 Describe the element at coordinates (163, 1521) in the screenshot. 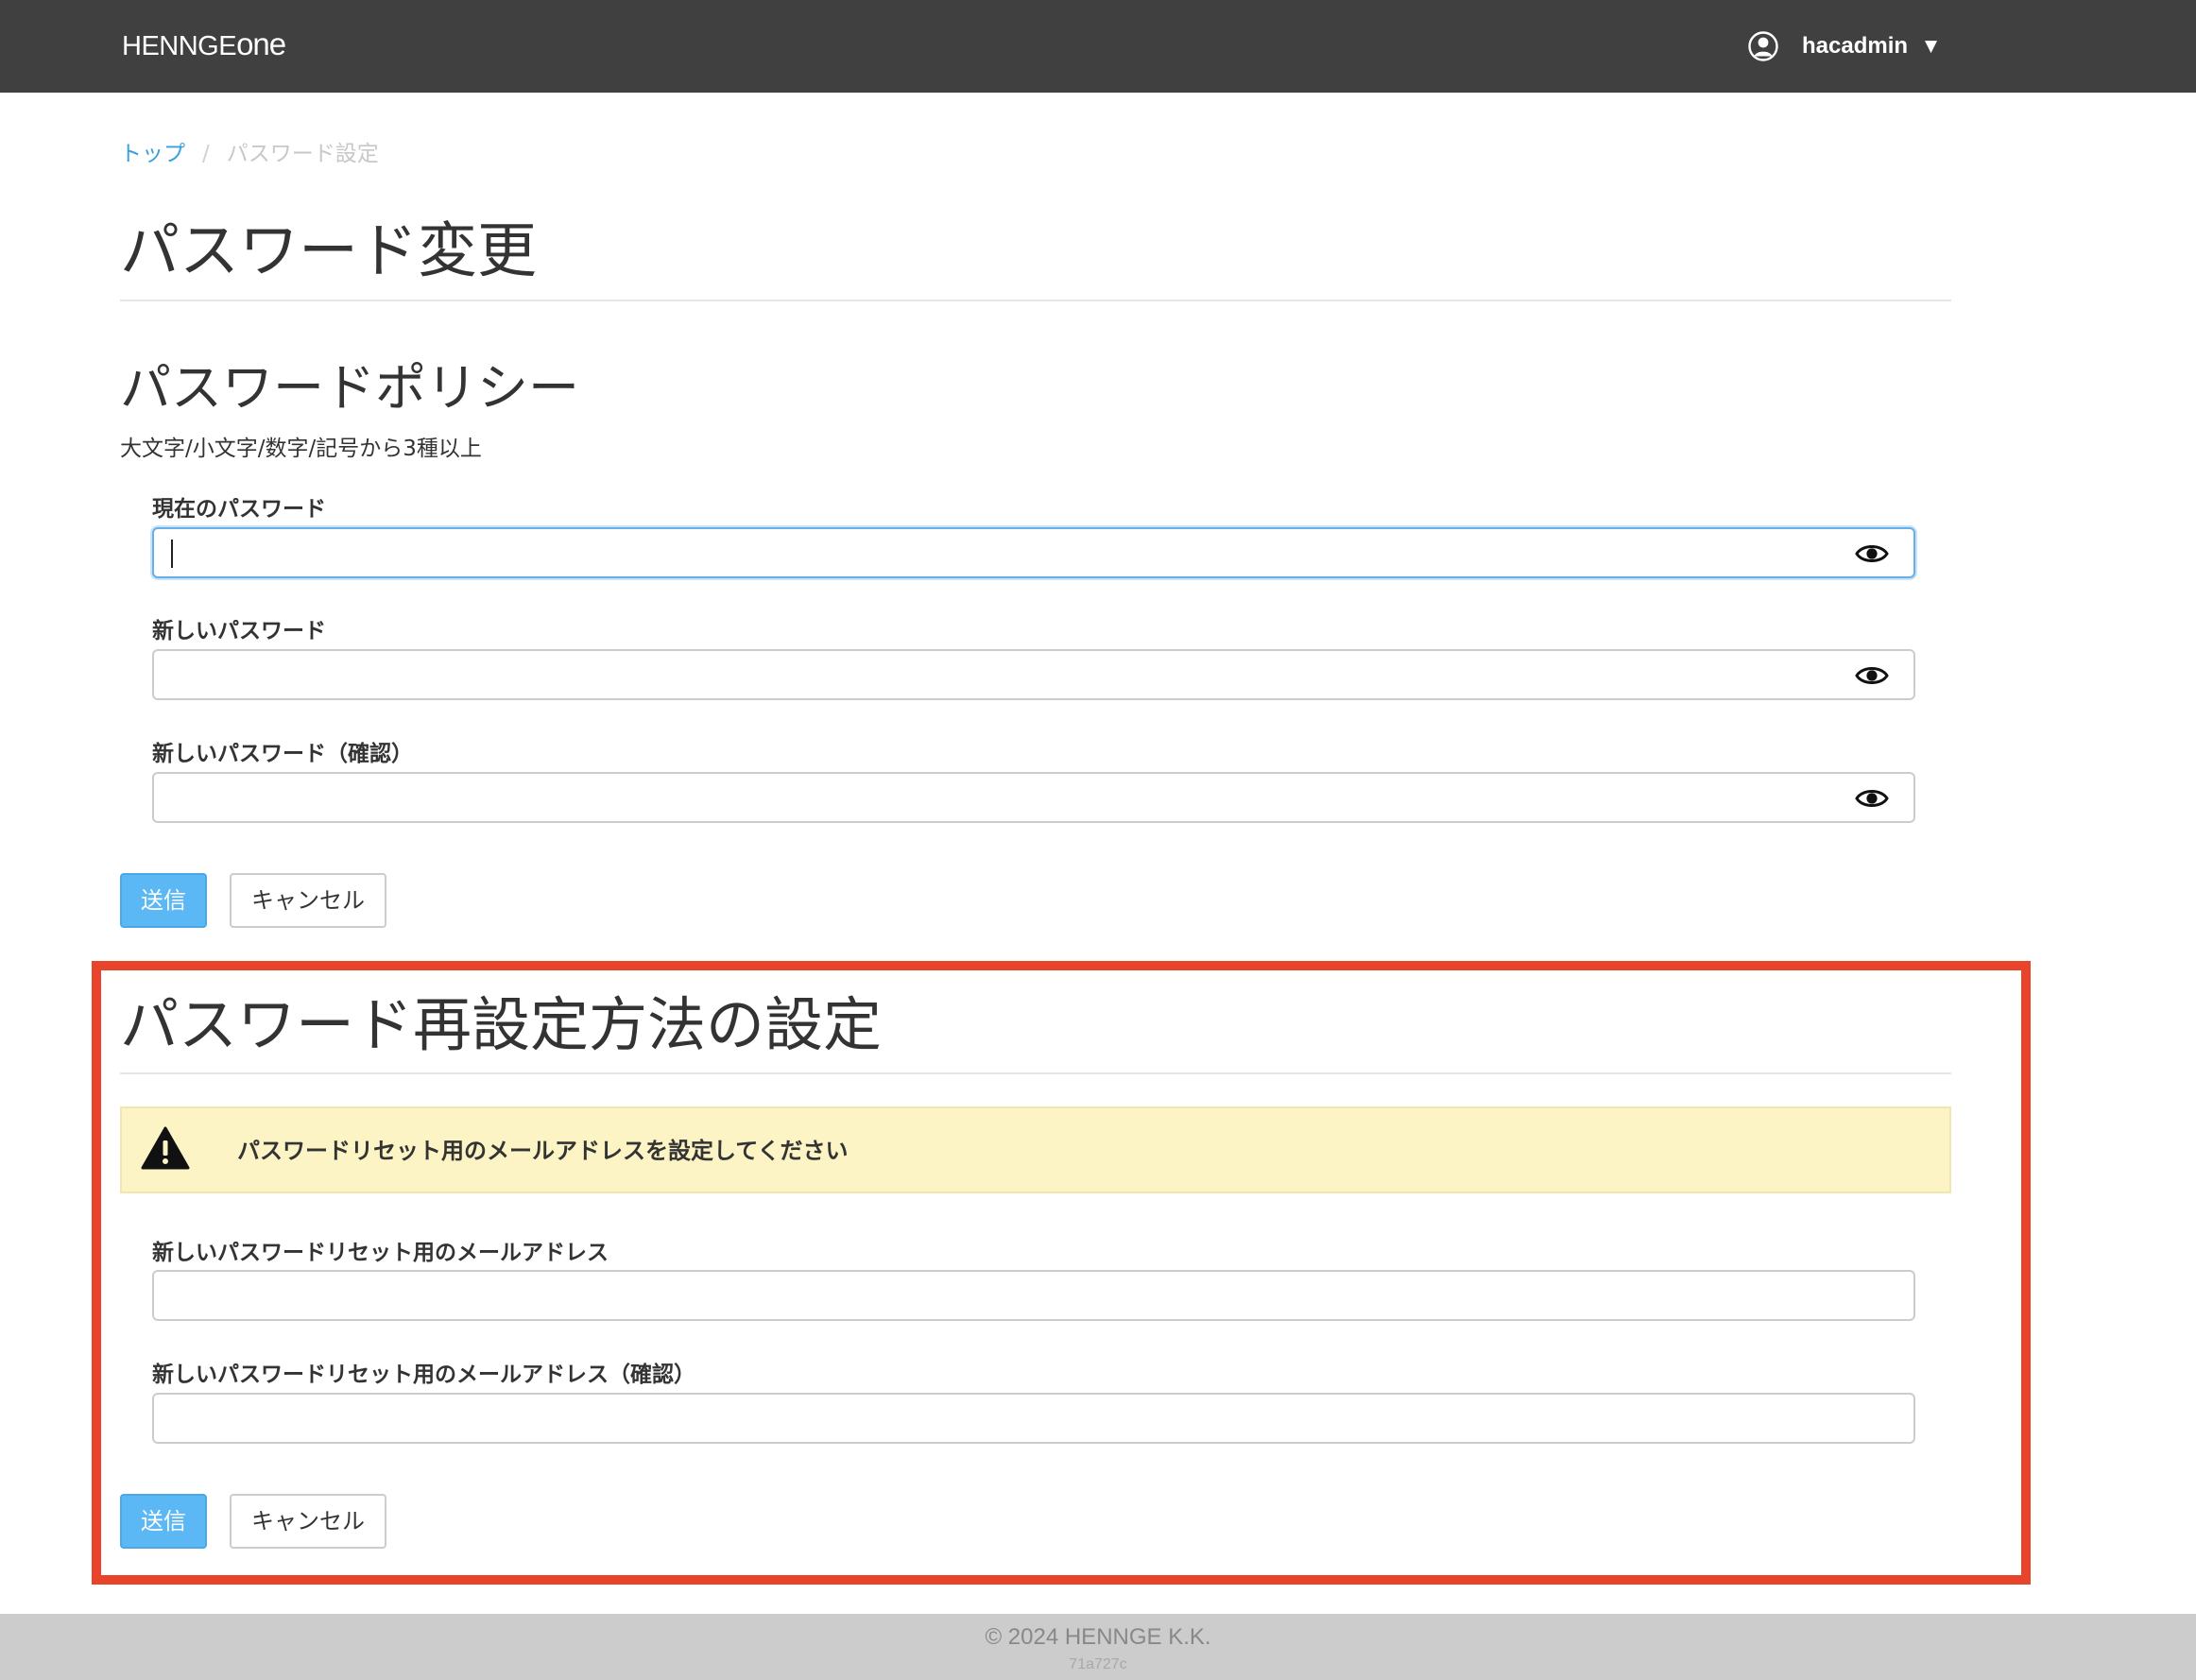

I see `reset-submit-button: 送信` at that location.